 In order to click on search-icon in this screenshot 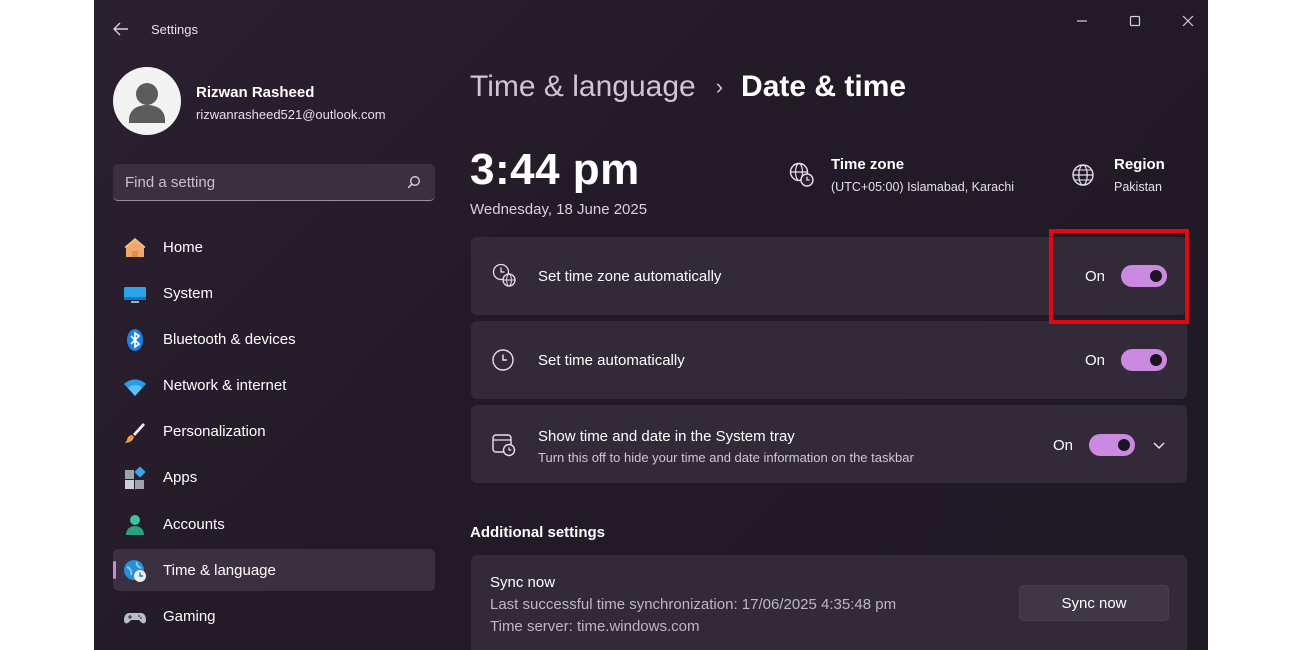, I will do `click(414, 182)`.